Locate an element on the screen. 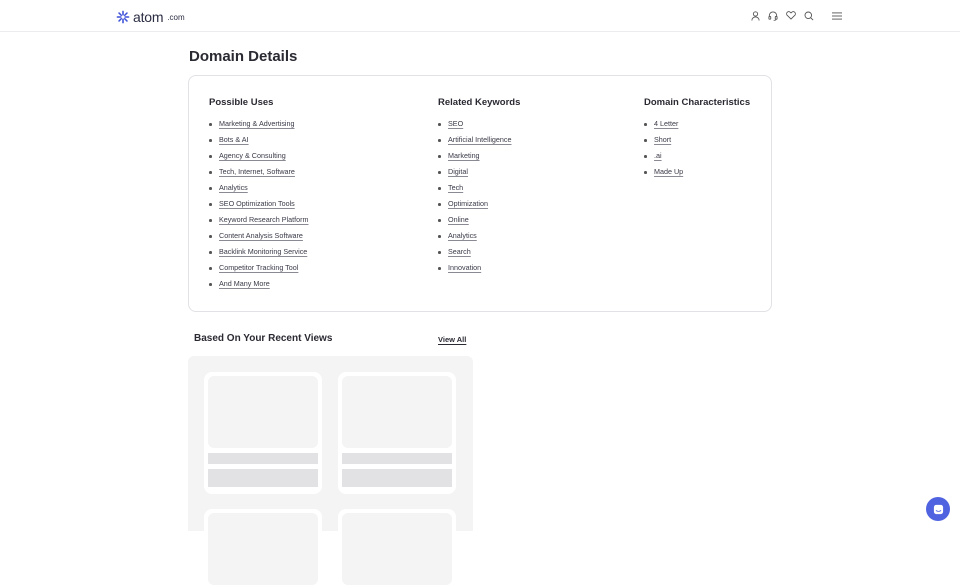 The image size is (960, 585). list-item: Search is located at coordinates (479, 252).